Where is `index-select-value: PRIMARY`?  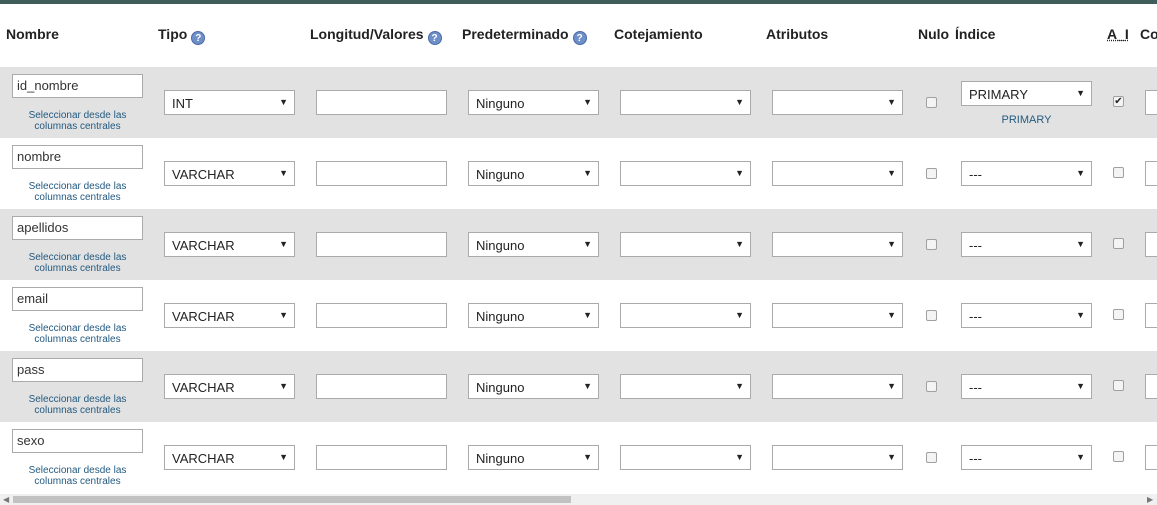
index-select-value: PRIMARY is located at coordinates (998, 94).